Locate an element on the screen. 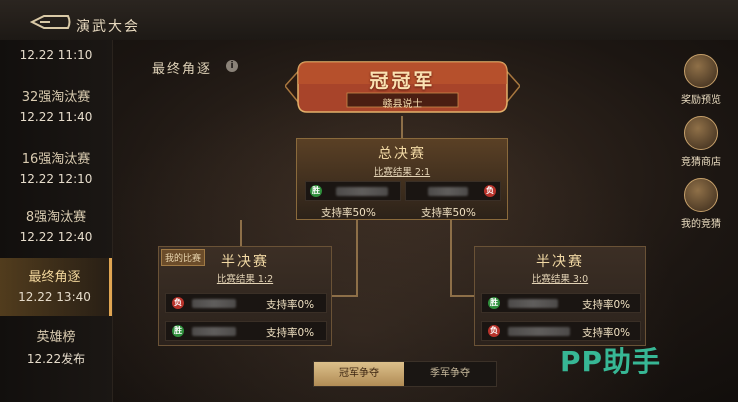 This screenshot has width=738, height=402. match-result: 比赛结果 3:0 is located at coordinates (560, 278).